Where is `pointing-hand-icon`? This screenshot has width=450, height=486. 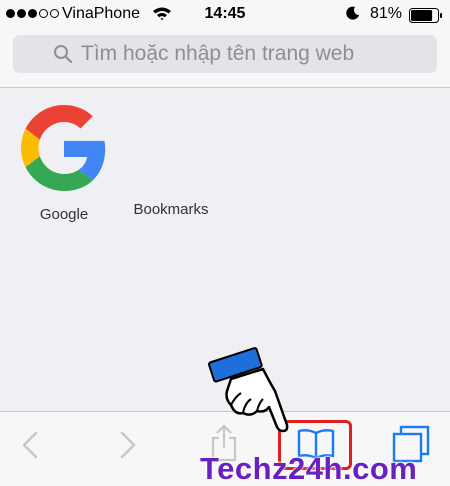 pointing-hand-icon is located at coordinates (248, 390).